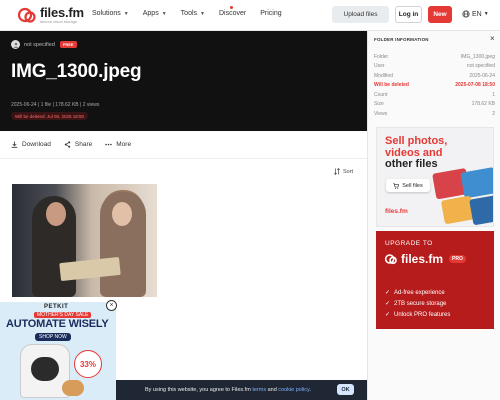  What do you see at coordinates (396, 211) in the screenshot?
I see `sell-ad-brand: files.fm` at bounding box center [396, 211].